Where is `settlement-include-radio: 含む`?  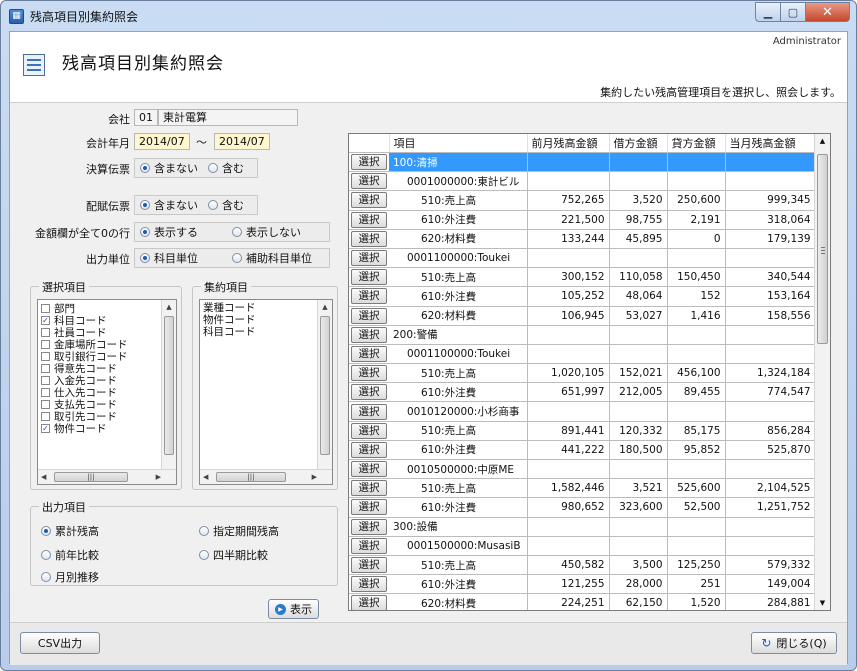
settlement-include-radio: 含む is located at coordinates (226, 168).